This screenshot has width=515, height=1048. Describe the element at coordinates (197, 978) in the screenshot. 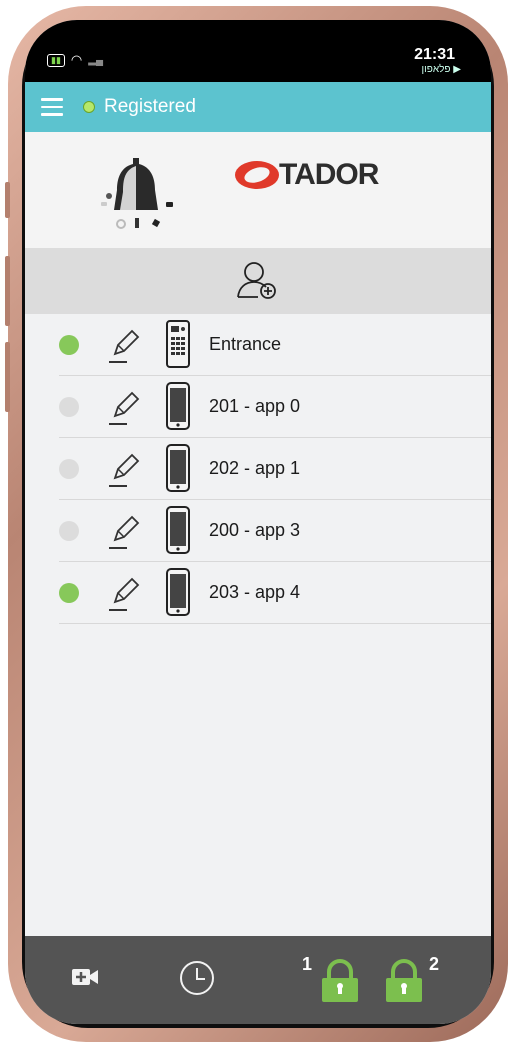

I see `clock-icon` at that location.